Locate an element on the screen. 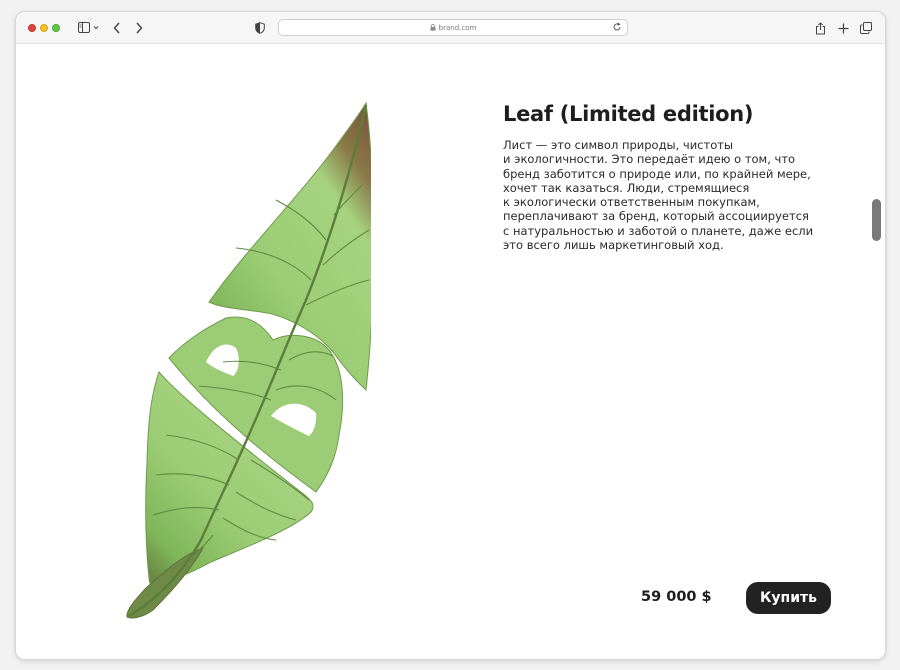  reload-icon is located at coordinates (617, 27).